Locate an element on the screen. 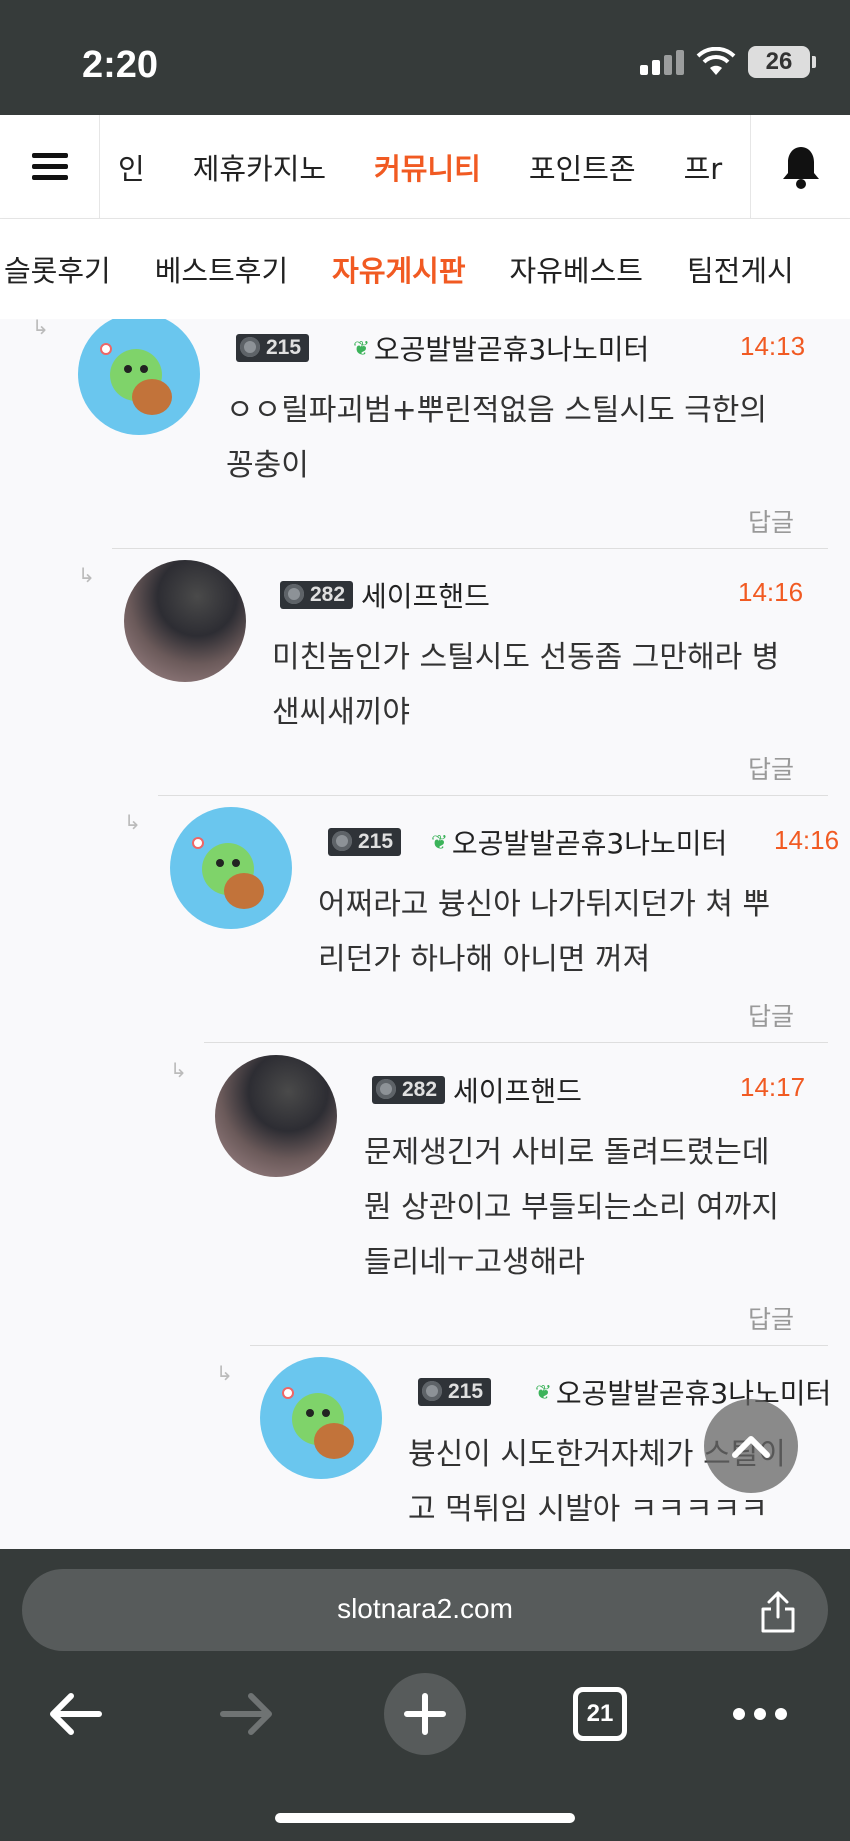 Image resolution: width=850 pixels, height=1841 pixels. home-indicator is located at coordinates (425, 1818).